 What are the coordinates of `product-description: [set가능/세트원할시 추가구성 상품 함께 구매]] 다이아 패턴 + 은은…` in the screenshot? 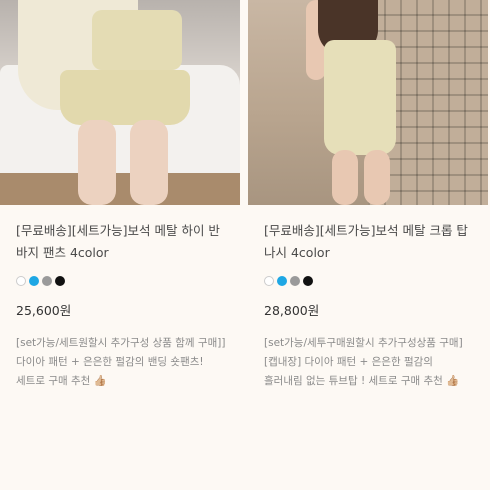 It's located at (121, 362).